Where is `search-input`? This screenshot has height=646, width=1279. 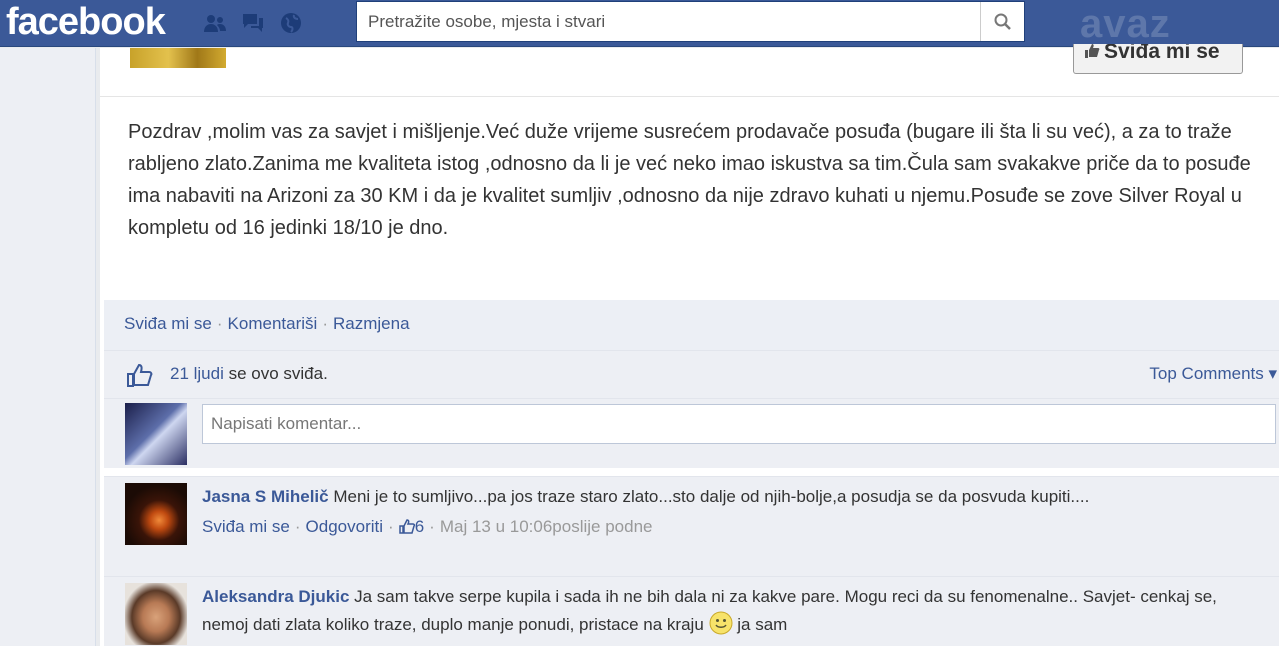
search-input is located at coordinates (669, 21).